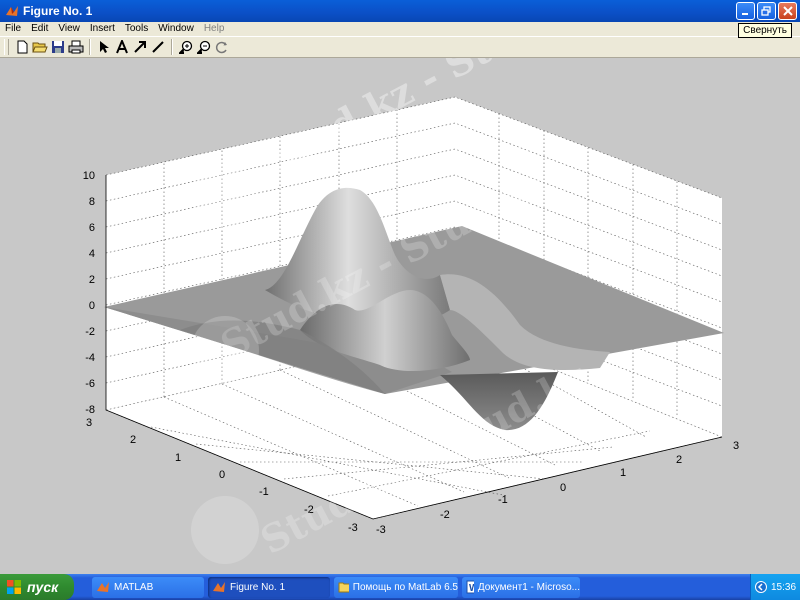 Image resolution: width=800 pixels, height=600 pixels. What do you see at coordinates (102, 29) in the screenshot?
I see `menu-insert: Insert` at bounding box center [102, 29].